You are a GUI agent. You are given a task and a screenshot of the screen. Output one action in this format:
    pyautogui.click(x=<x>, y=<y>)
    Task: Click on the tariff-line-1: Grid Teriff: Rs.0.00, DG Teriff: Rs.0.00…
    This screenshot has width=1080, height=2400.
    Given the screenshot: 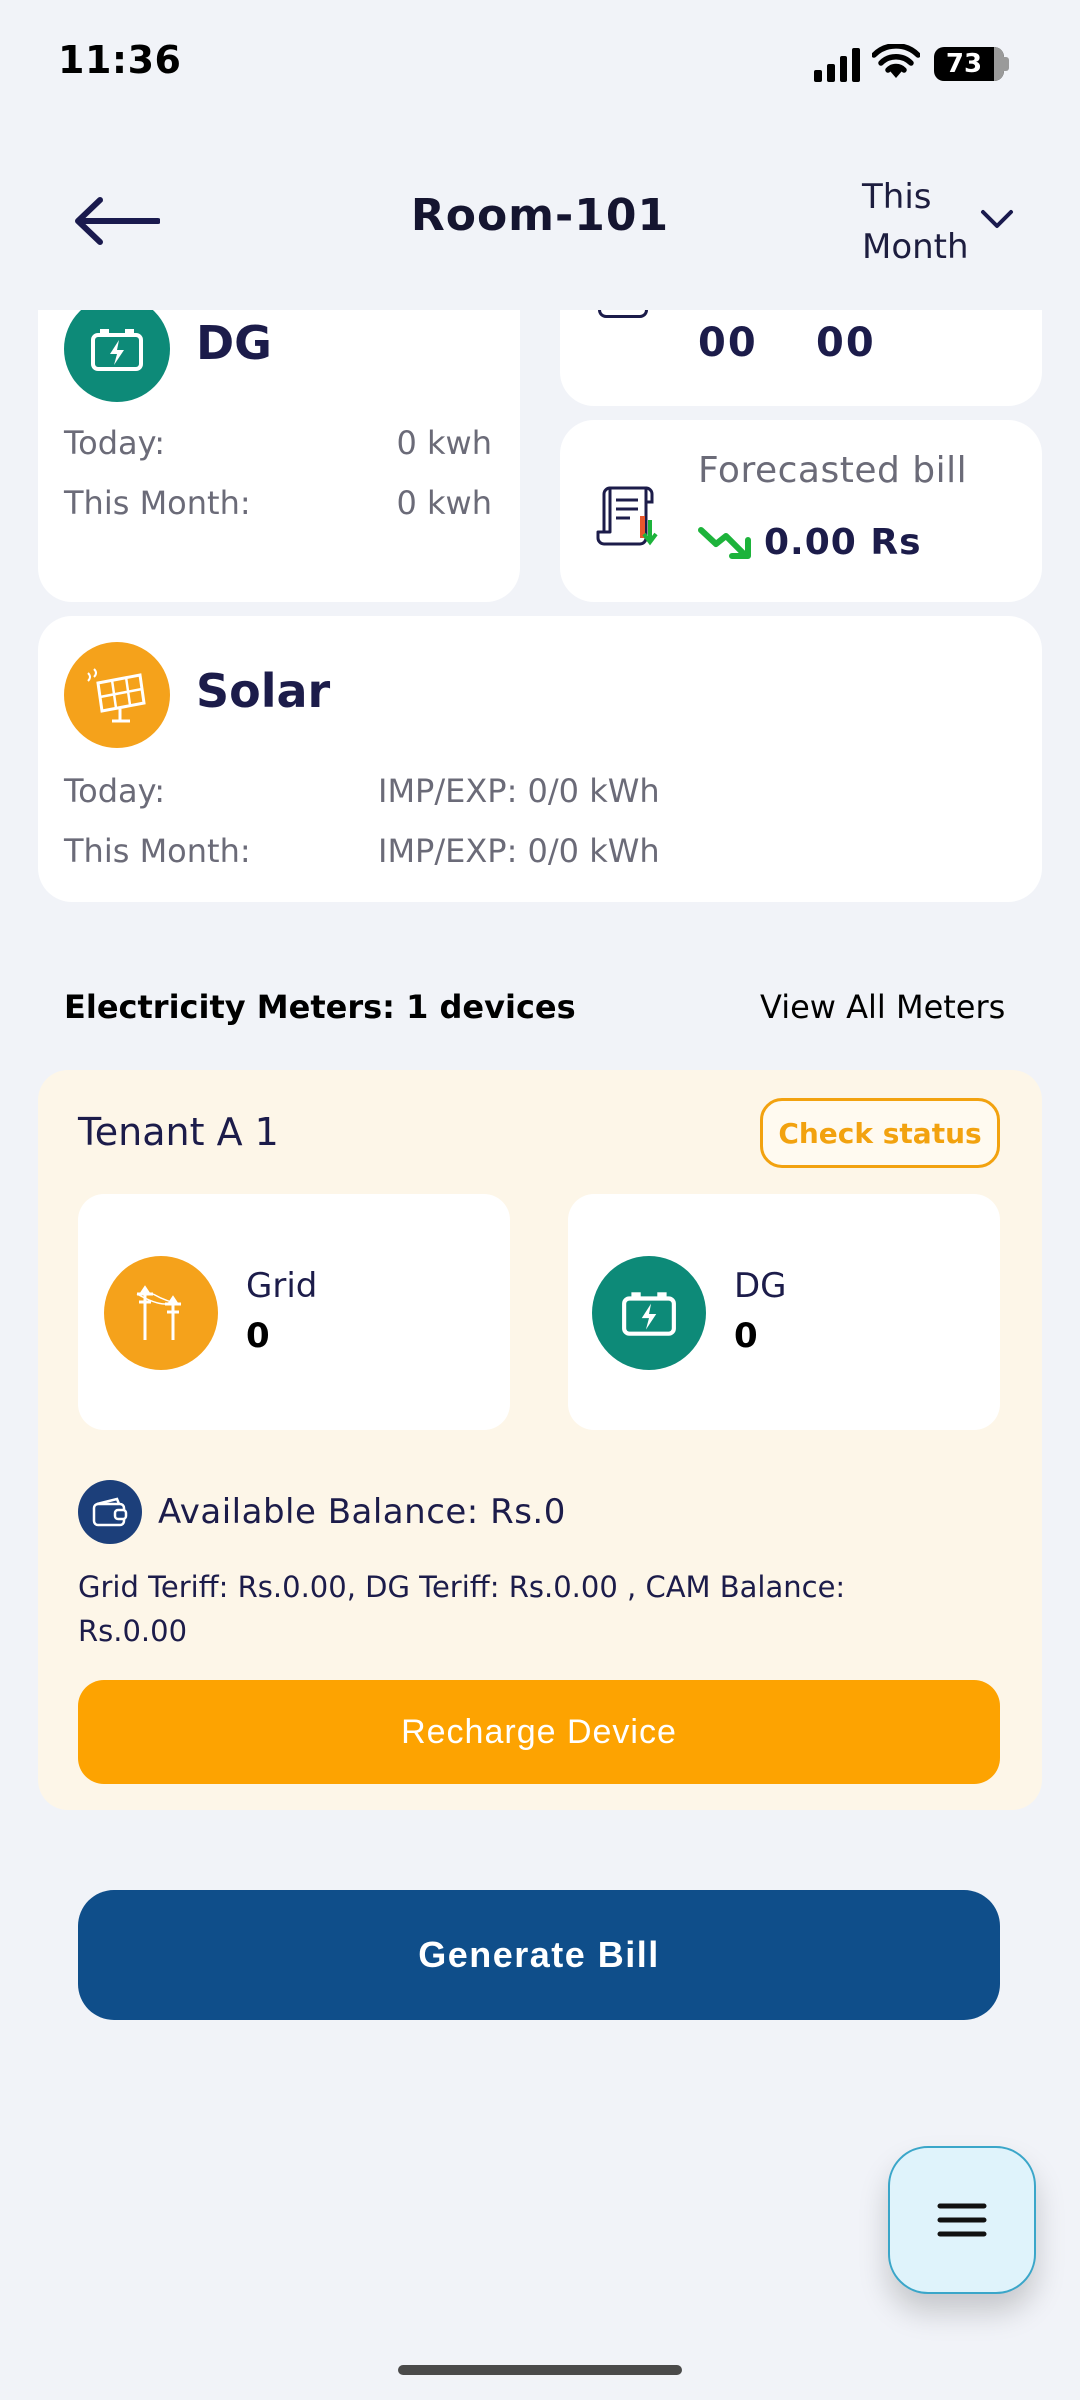 What is the action you would take?
    pyautogui.click(x=462, y=1587)
    